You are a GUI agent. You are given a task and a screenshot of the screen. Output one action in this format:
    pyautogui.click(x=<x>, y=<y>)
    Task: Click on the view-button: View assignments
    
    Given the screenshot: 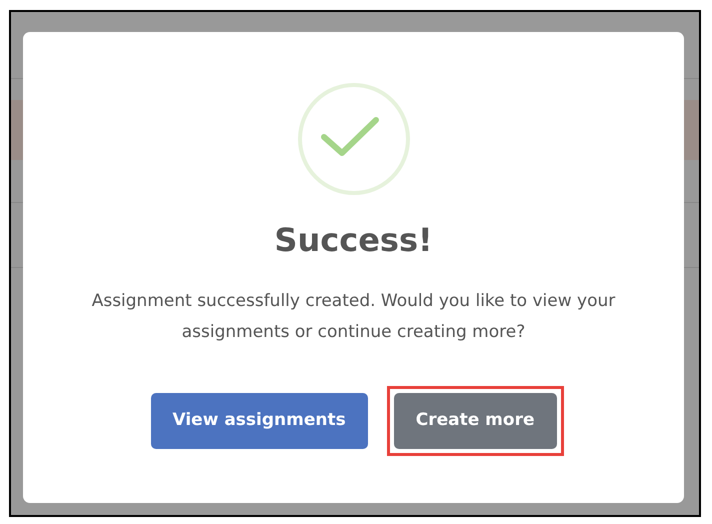 What is the action you would take?
    pyautogui.click(x=259, y=421)
    